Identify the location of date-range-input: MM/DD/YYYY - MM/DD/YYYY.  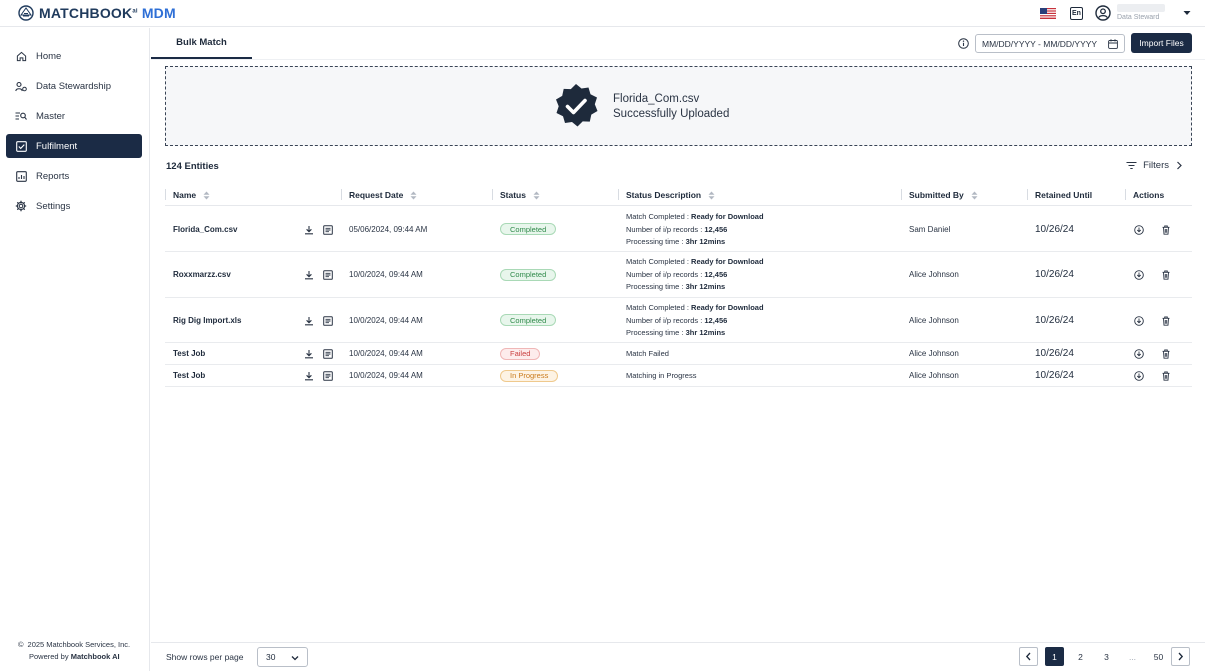
(1050, 43).